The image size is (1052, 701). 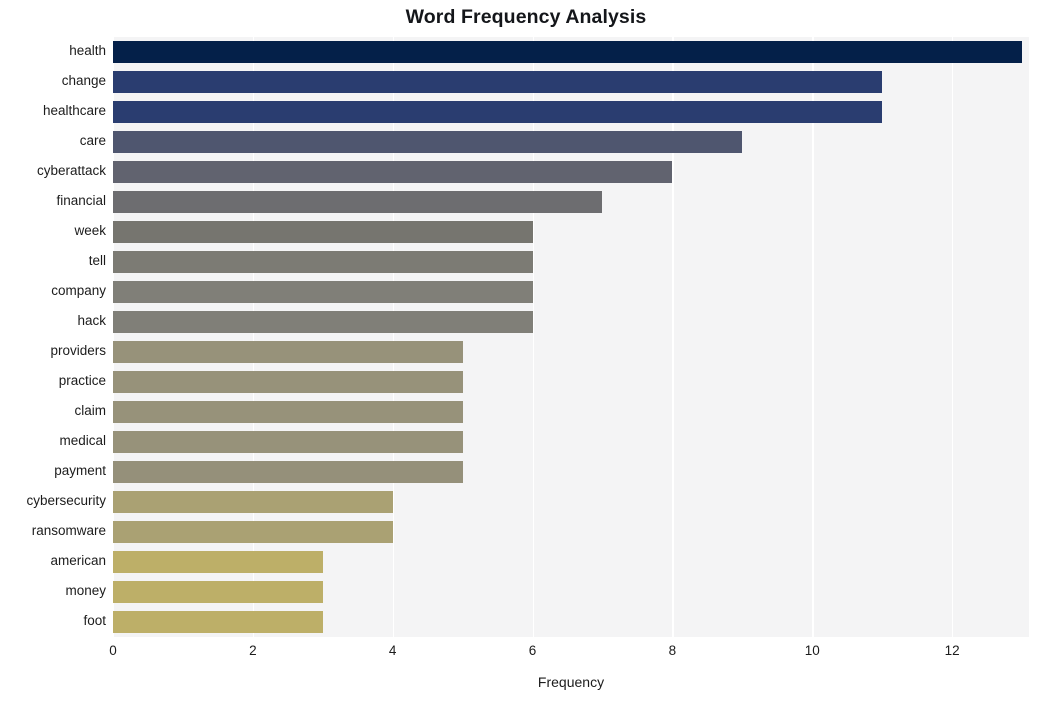 What do you see at coordinates (91, 320) in the screenshot?
I see `y-tick-label-hack: hack` at bounding box center [91, 320].